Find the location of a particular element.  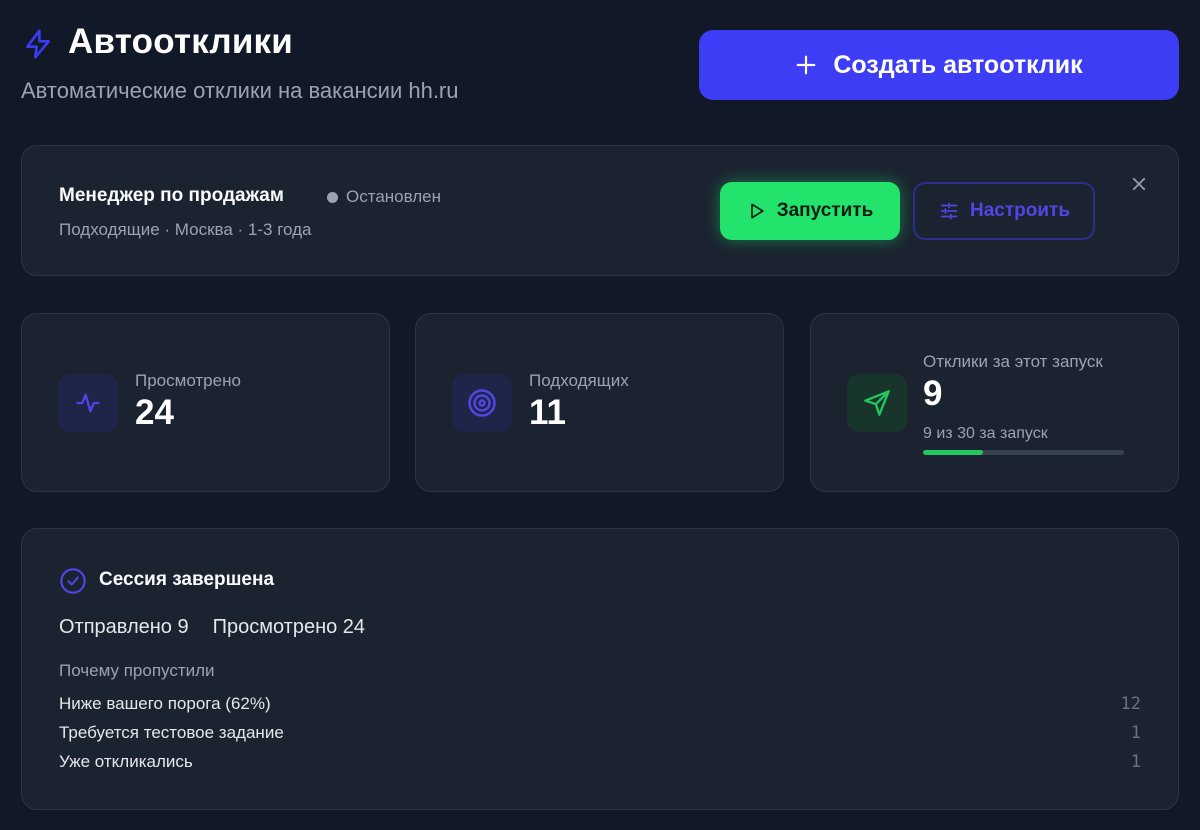

job-meta: Подходящие · Москва · 1-3 года is located at coordinates (185, 229).